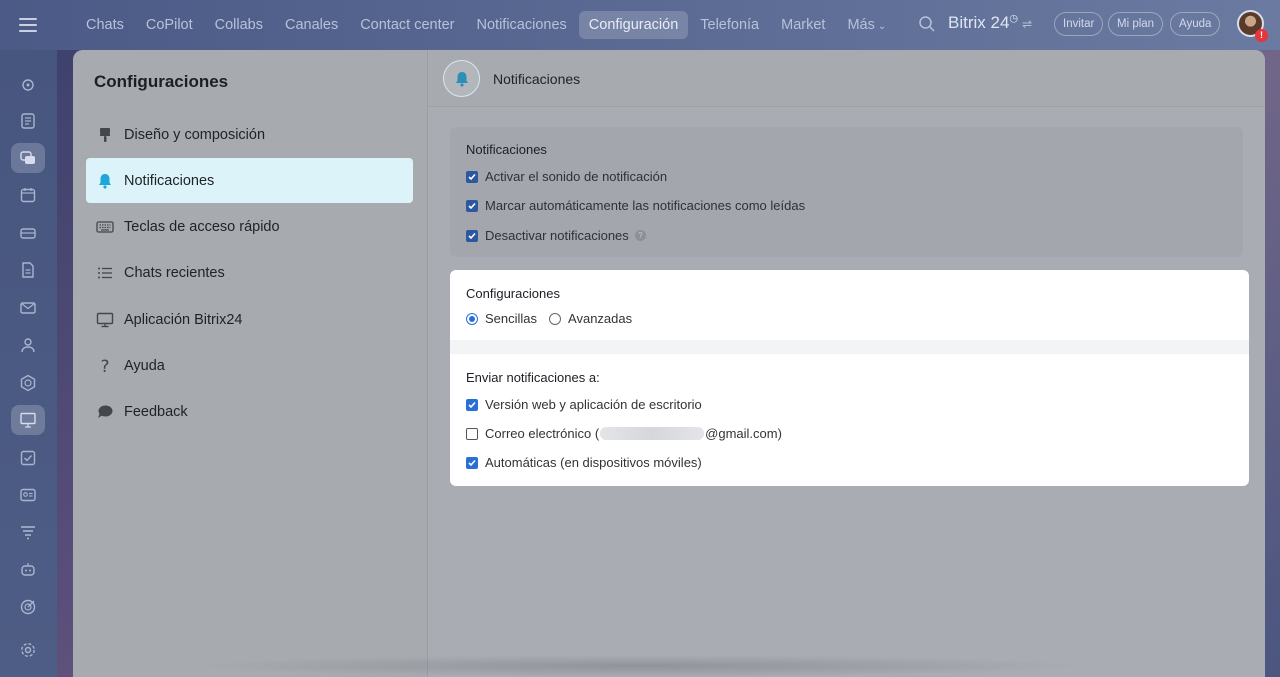  Describe the element at coordinates (1195, 24) in the screenshot. I see `help-button: Ayuda` at that location.